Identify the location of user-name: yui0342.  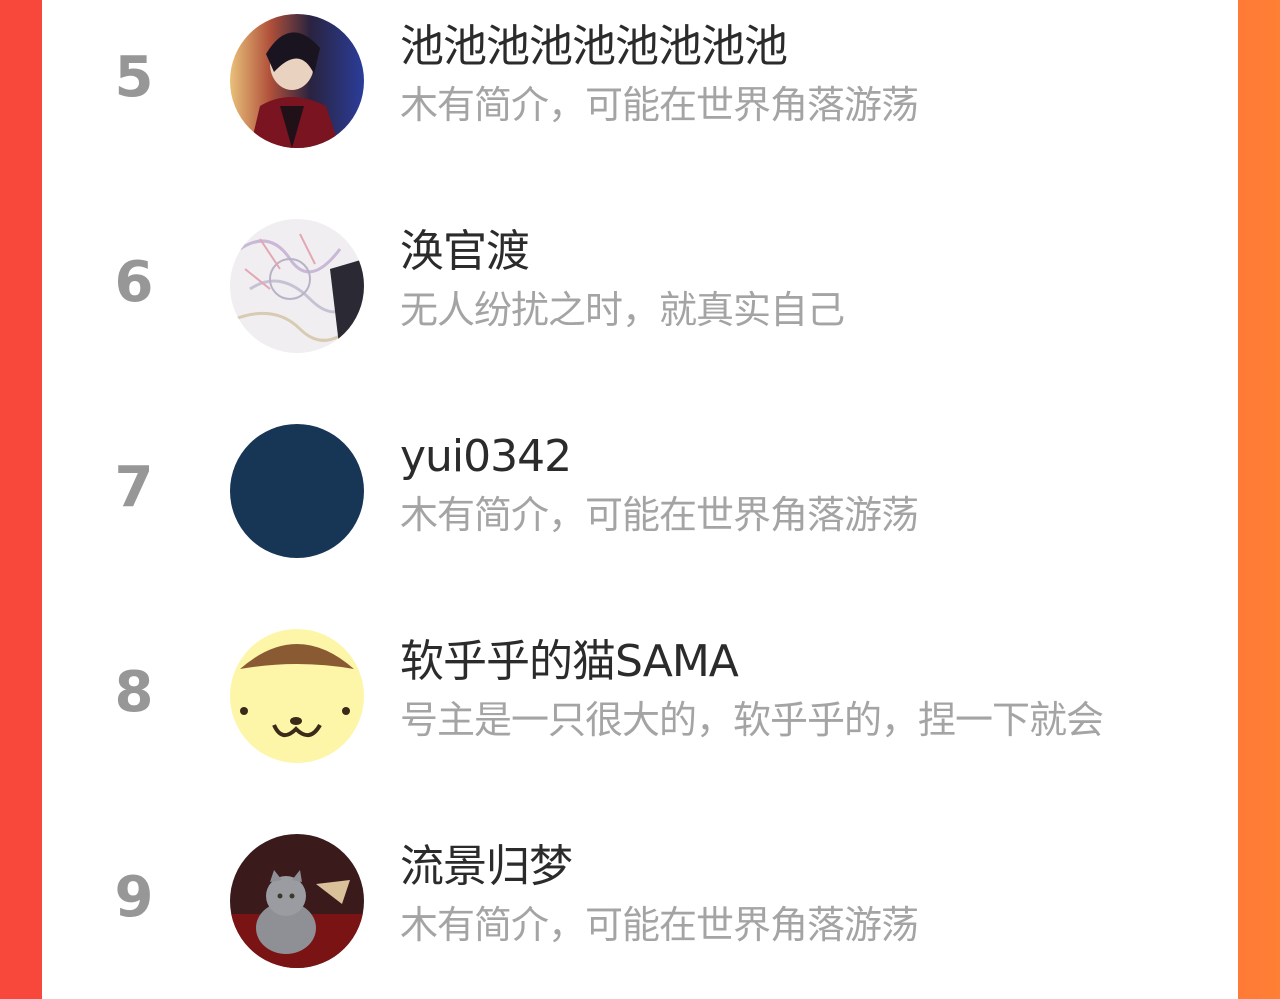
(486, 457).